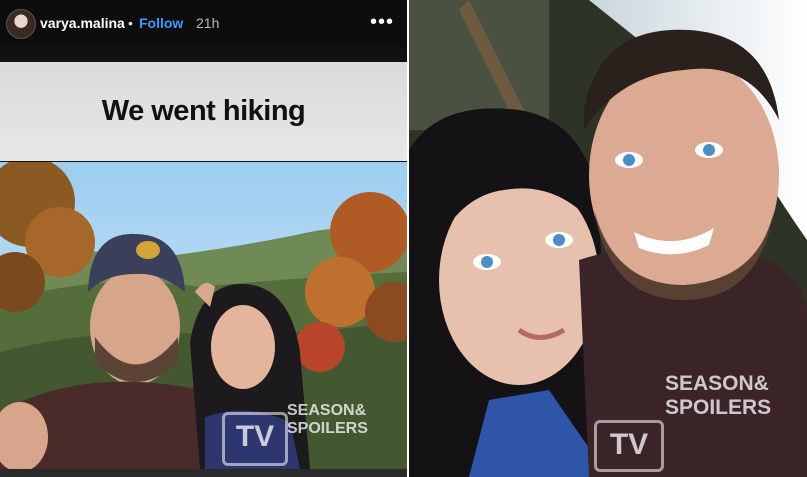  I want to click on follow-button: Follow, so click(161, 23).